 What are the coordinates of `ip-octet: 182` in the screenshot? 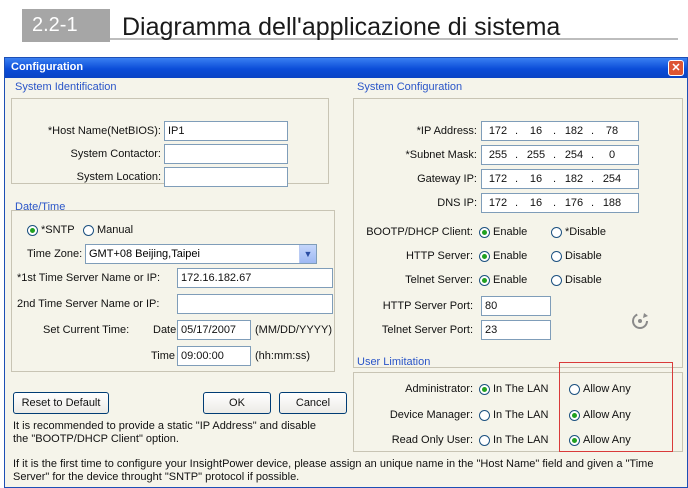 It's located at (574, 131).